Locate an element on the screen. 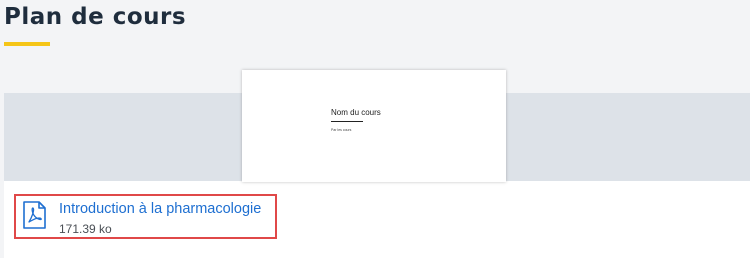 Image resolution: width=750 pixels, height=258 pixels. thumbnail-doc-title: Nom du cours is located at coordinates (356, 115).